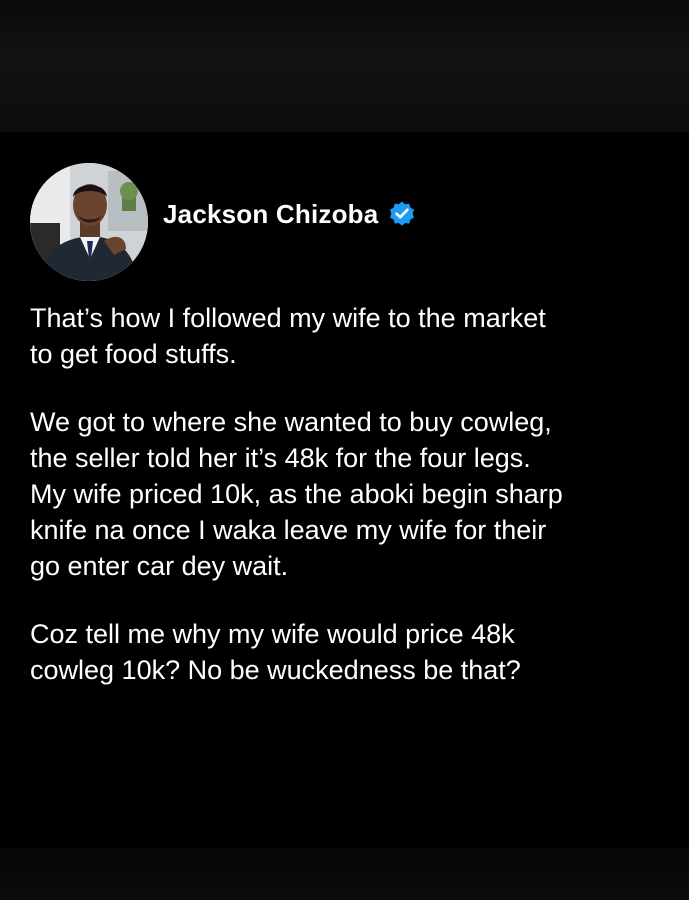 Image resolution: width=689 pixels, height=900 pixels. Describe the element at coordinates (402, 214) in the screenshot. I see `verified-check-icon` at that location.